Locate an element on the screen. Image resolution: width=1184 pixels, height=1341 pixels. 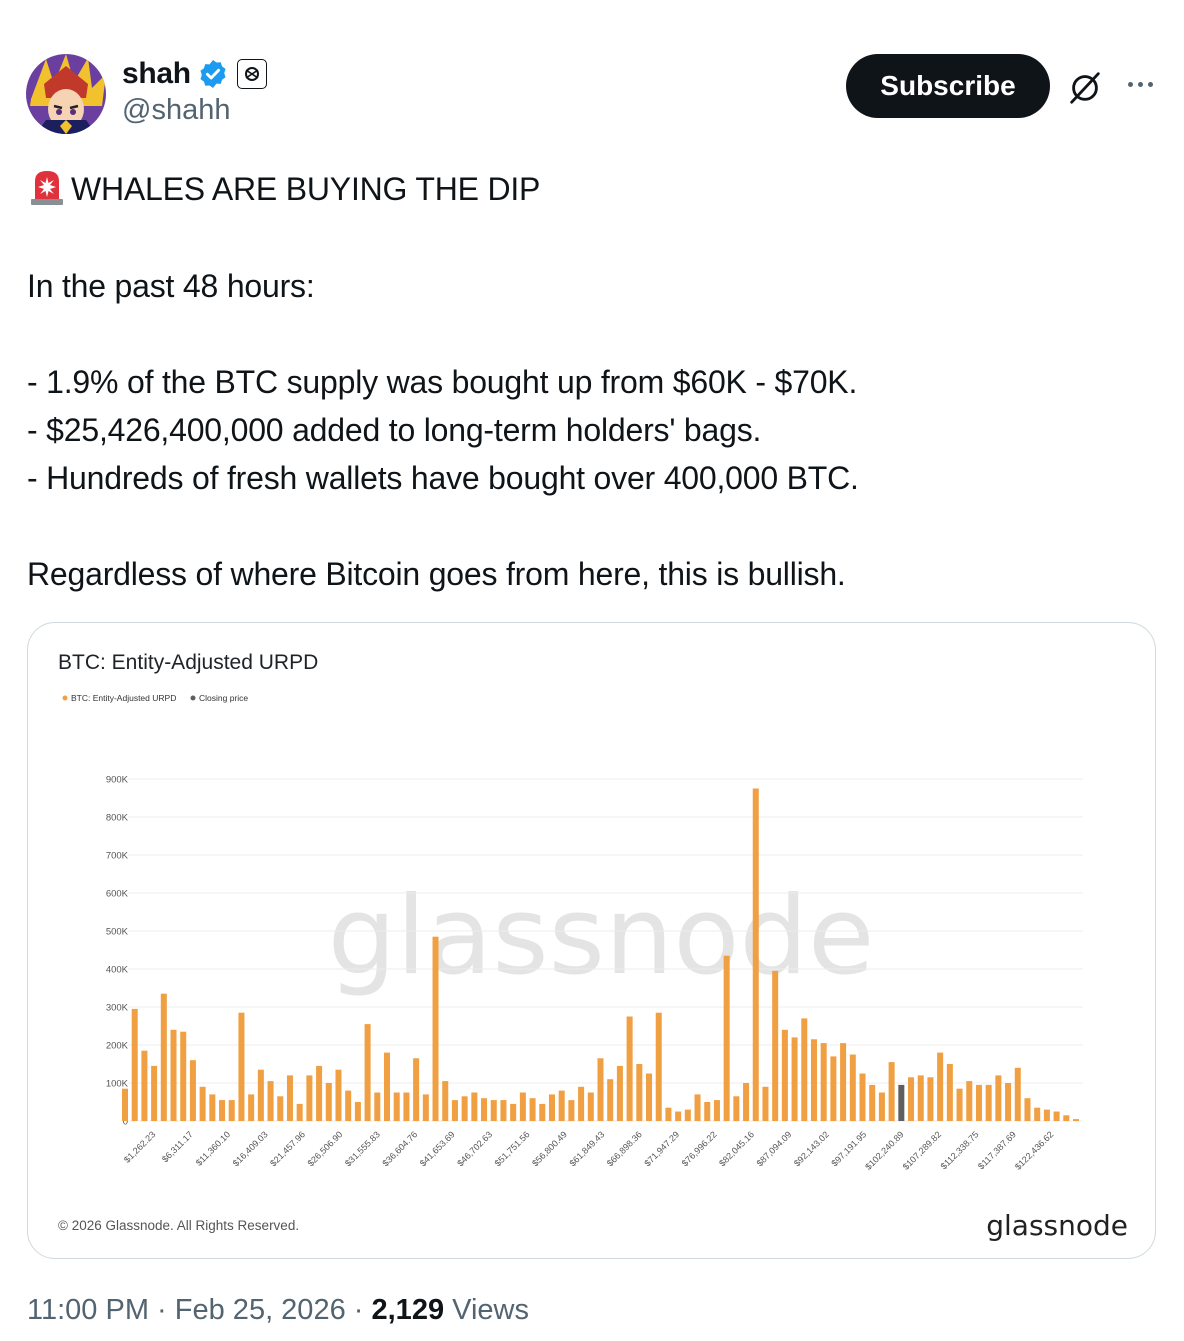
grok-icon is located at coordinates (1085, 87).